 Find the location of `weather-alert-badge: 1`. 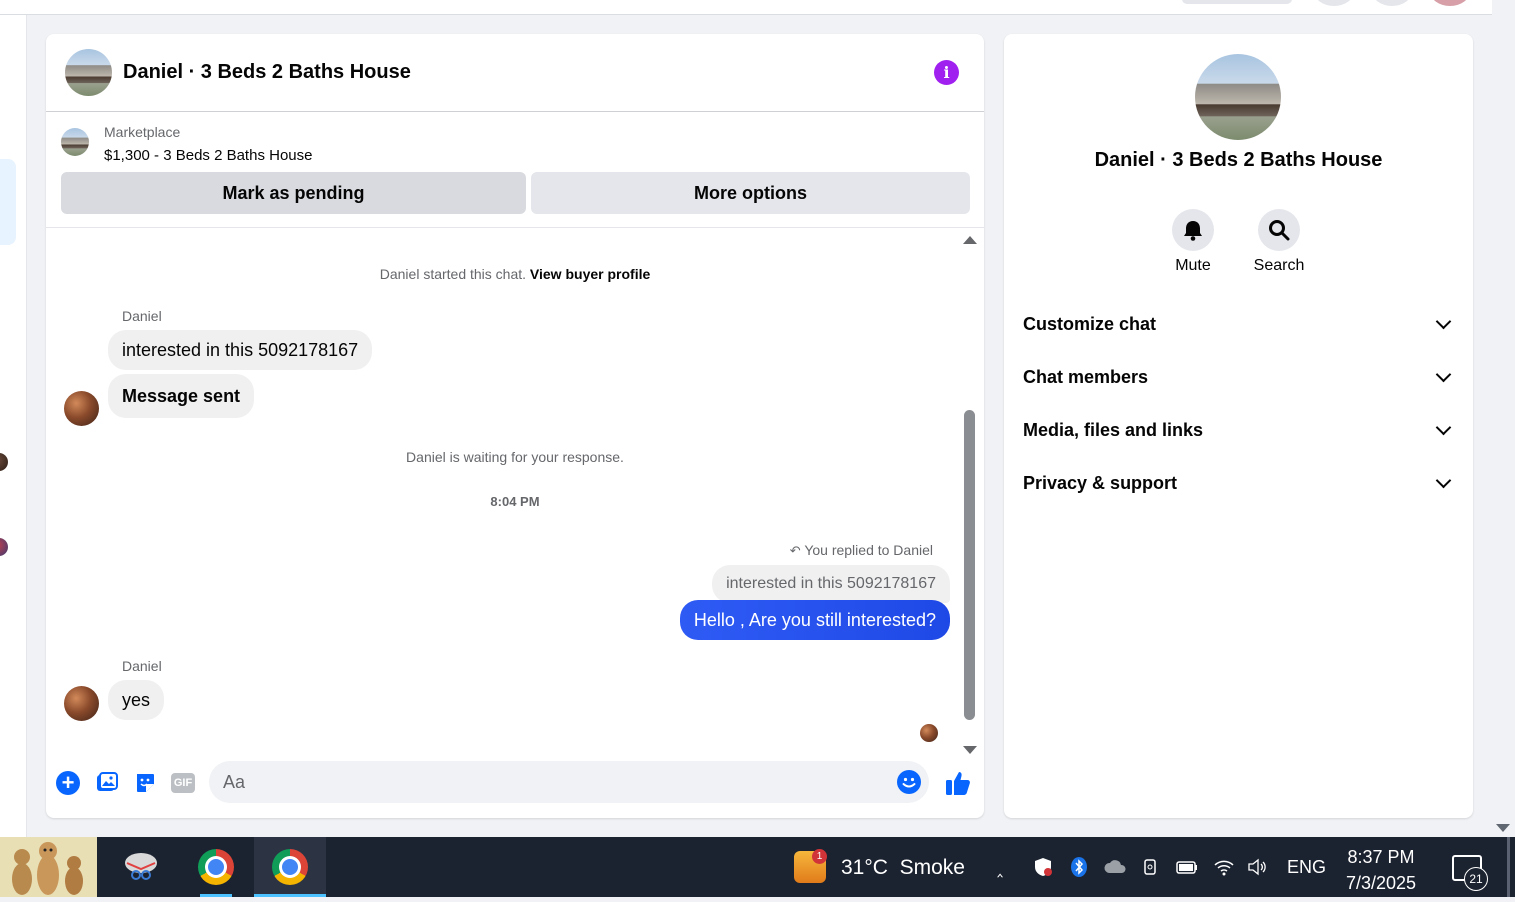

weather-alert-badge: 1 is located at coordinates (819, 856).